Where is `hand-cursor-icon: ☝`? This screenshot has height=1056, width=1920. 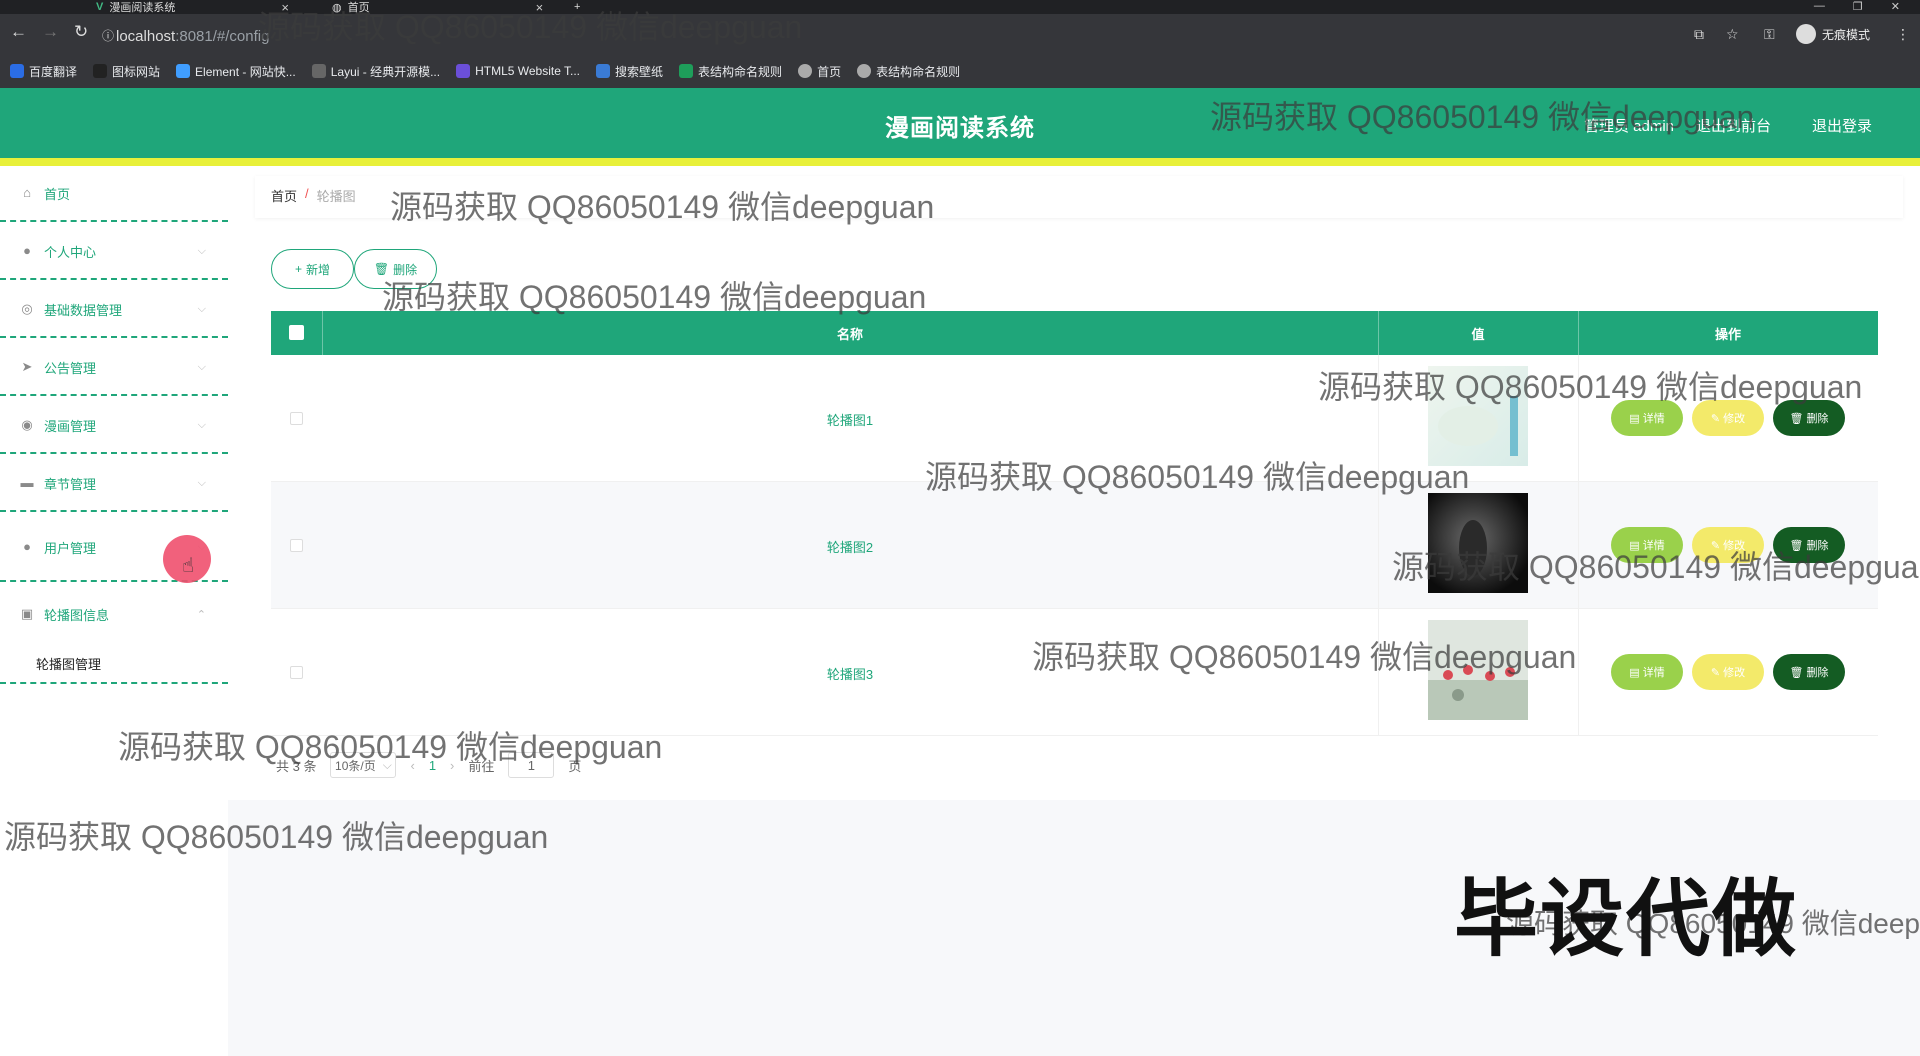 hand-cursor-icon: ☝ is located at coordinates (188, 566).